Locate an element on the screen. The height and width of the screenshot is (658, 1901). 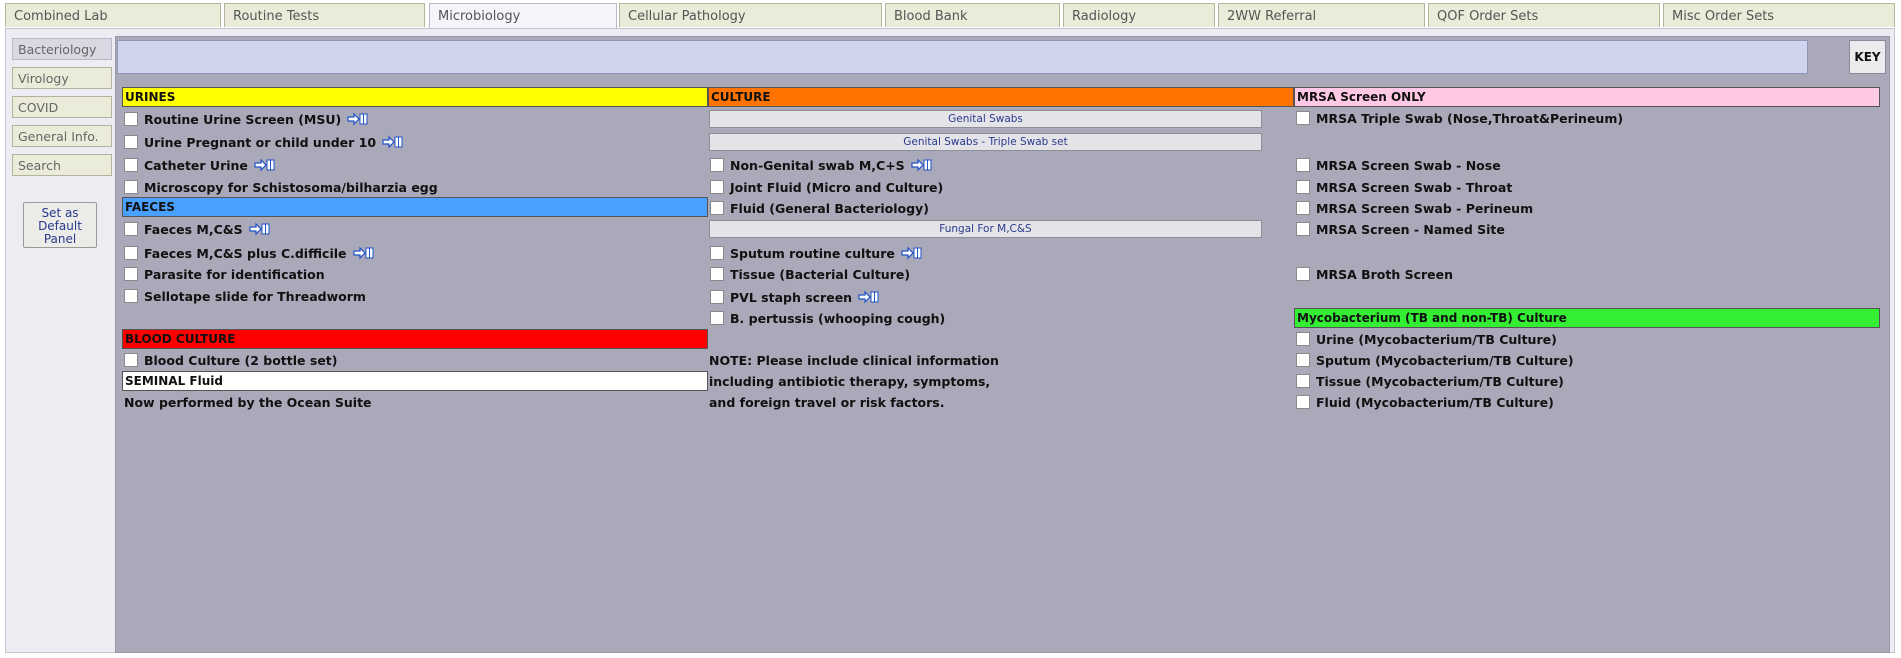
test-label: Sellotape slide for Threadworm is located at coordinates (255, 296).